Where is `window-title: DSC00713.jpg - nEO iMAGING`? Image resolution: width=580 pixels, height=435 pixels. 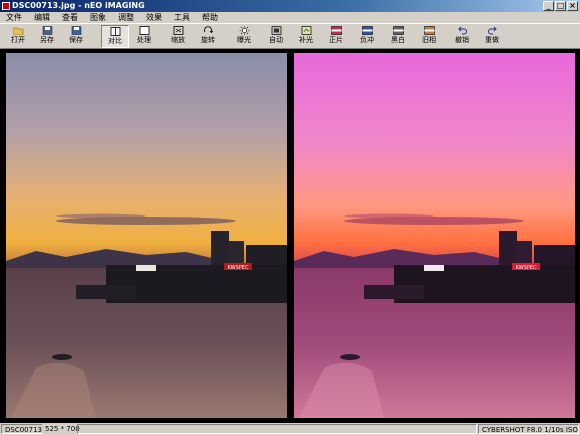
window-title: DSC00713.jpg - nEO iMAGING is located at coordinates (78, 5).